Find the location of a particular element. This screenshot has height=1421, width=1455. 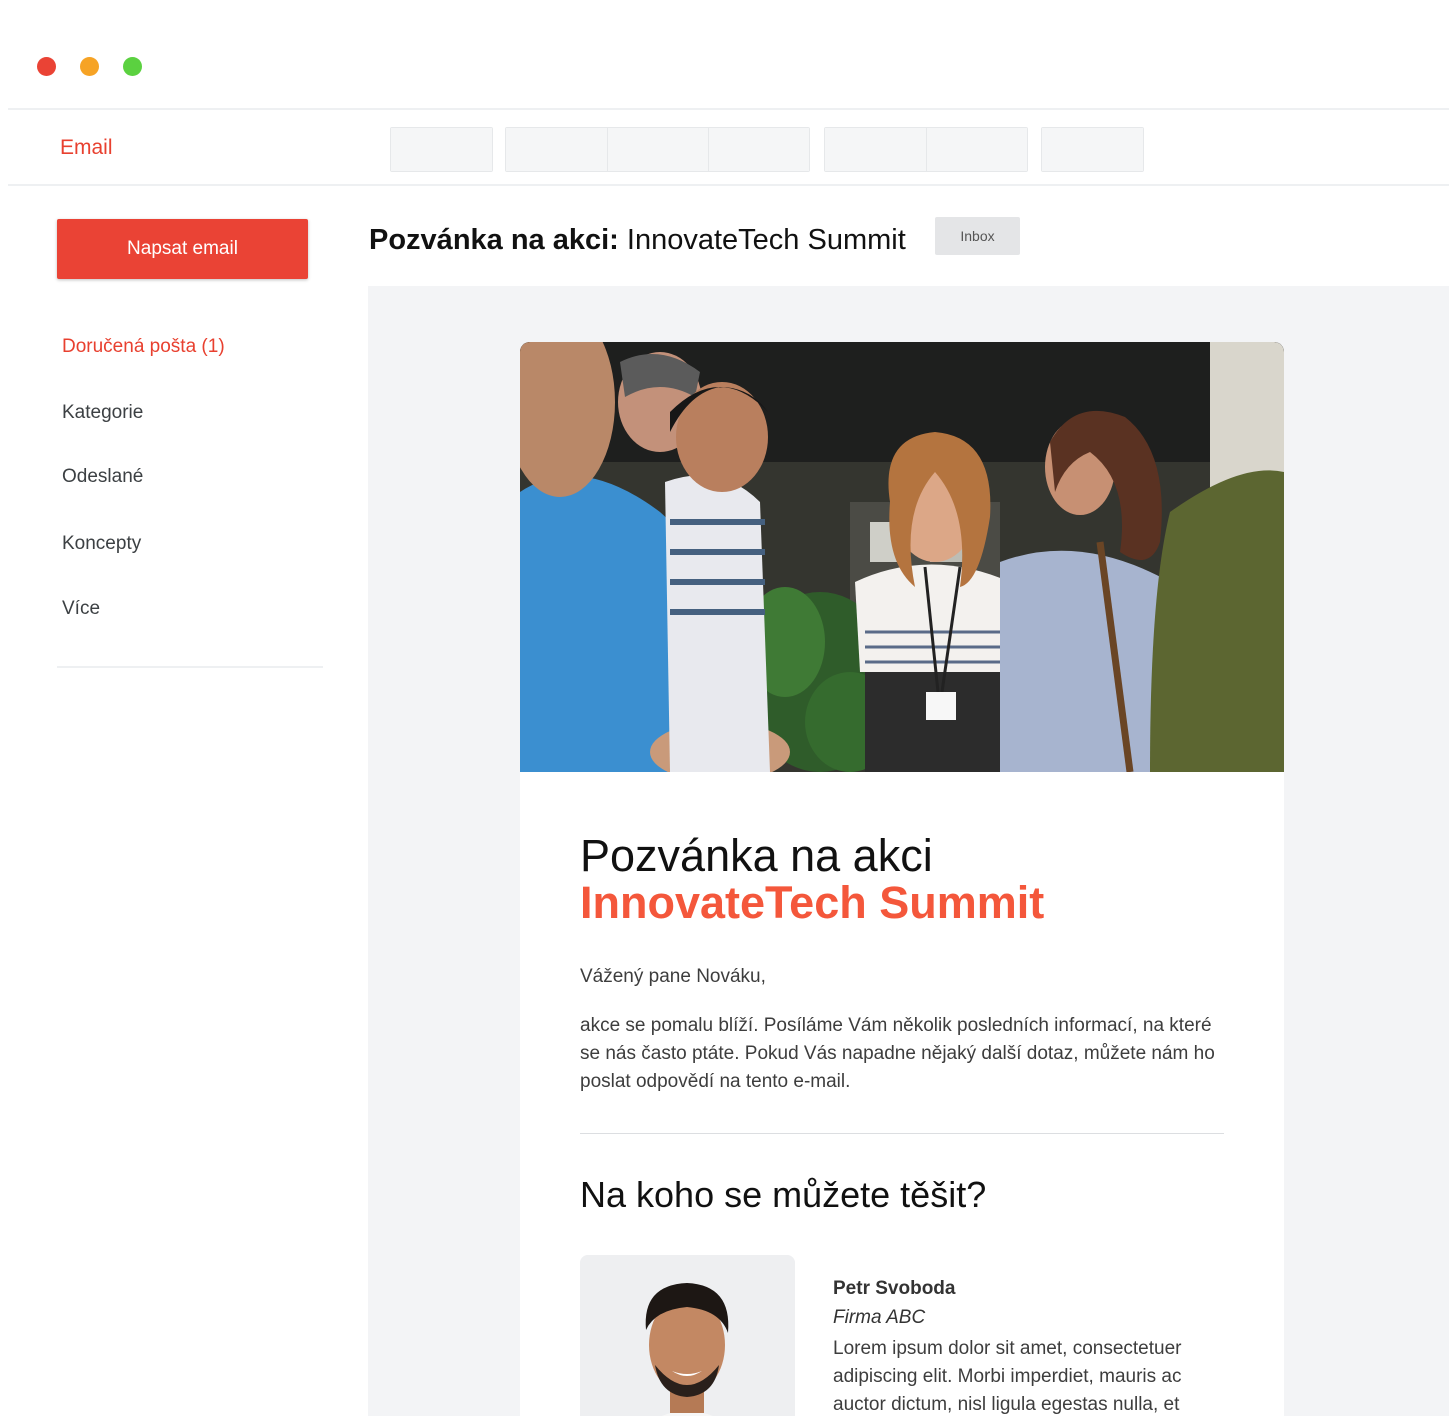

section-heading: Na koho se můžete těšit? is located at coordinates (783, 1194).